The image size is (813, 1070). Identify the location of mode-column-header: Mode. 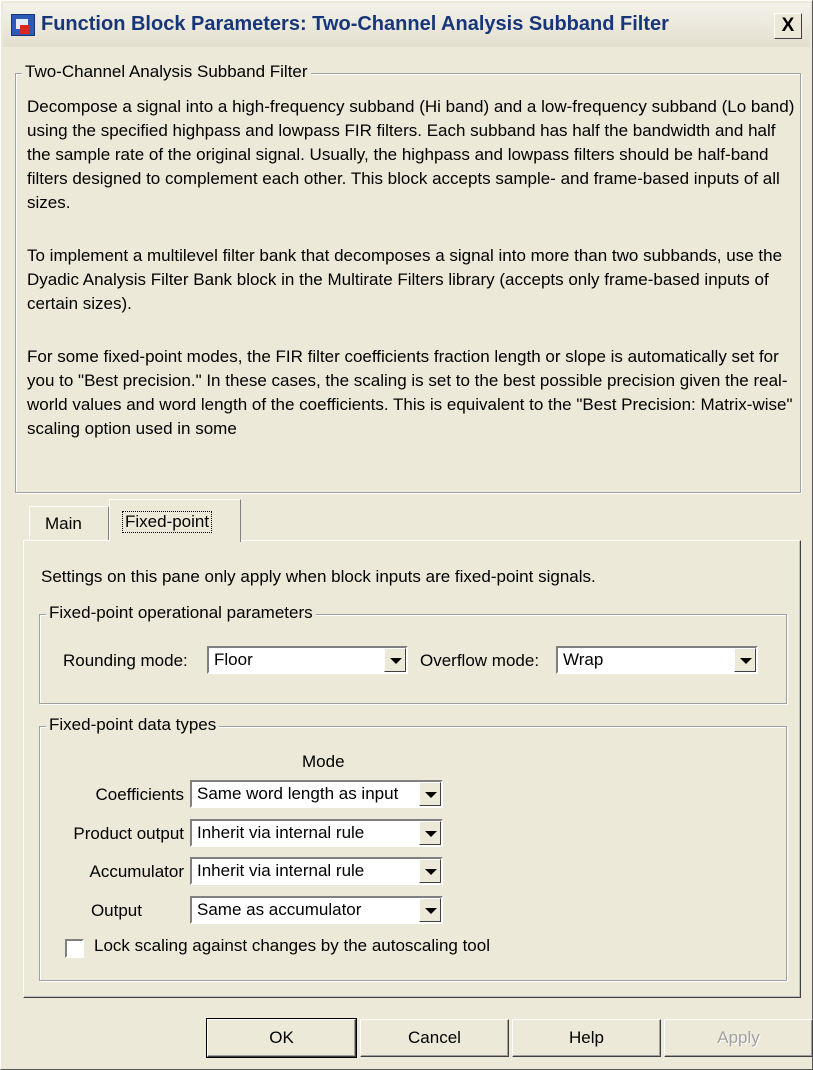
(323, 761).